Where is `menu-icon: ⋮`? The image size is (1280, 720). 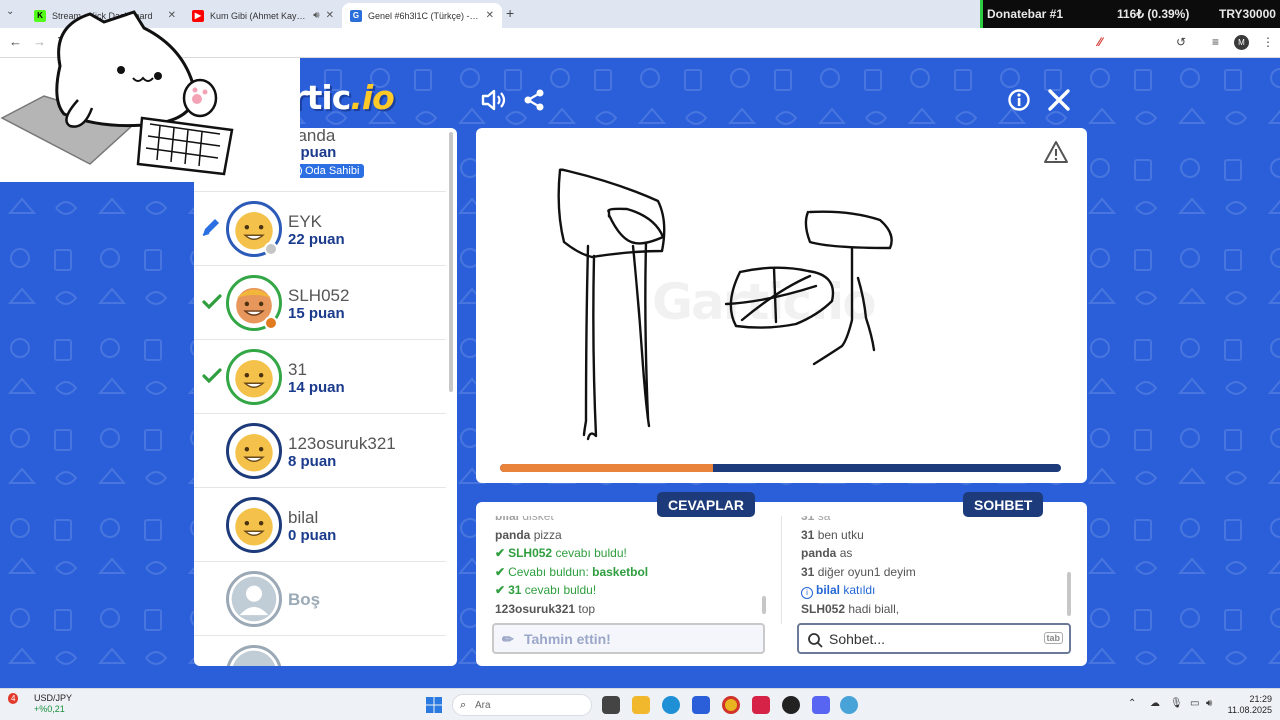 menu-icon: ⋮ is located at coordinates (1268, 42).